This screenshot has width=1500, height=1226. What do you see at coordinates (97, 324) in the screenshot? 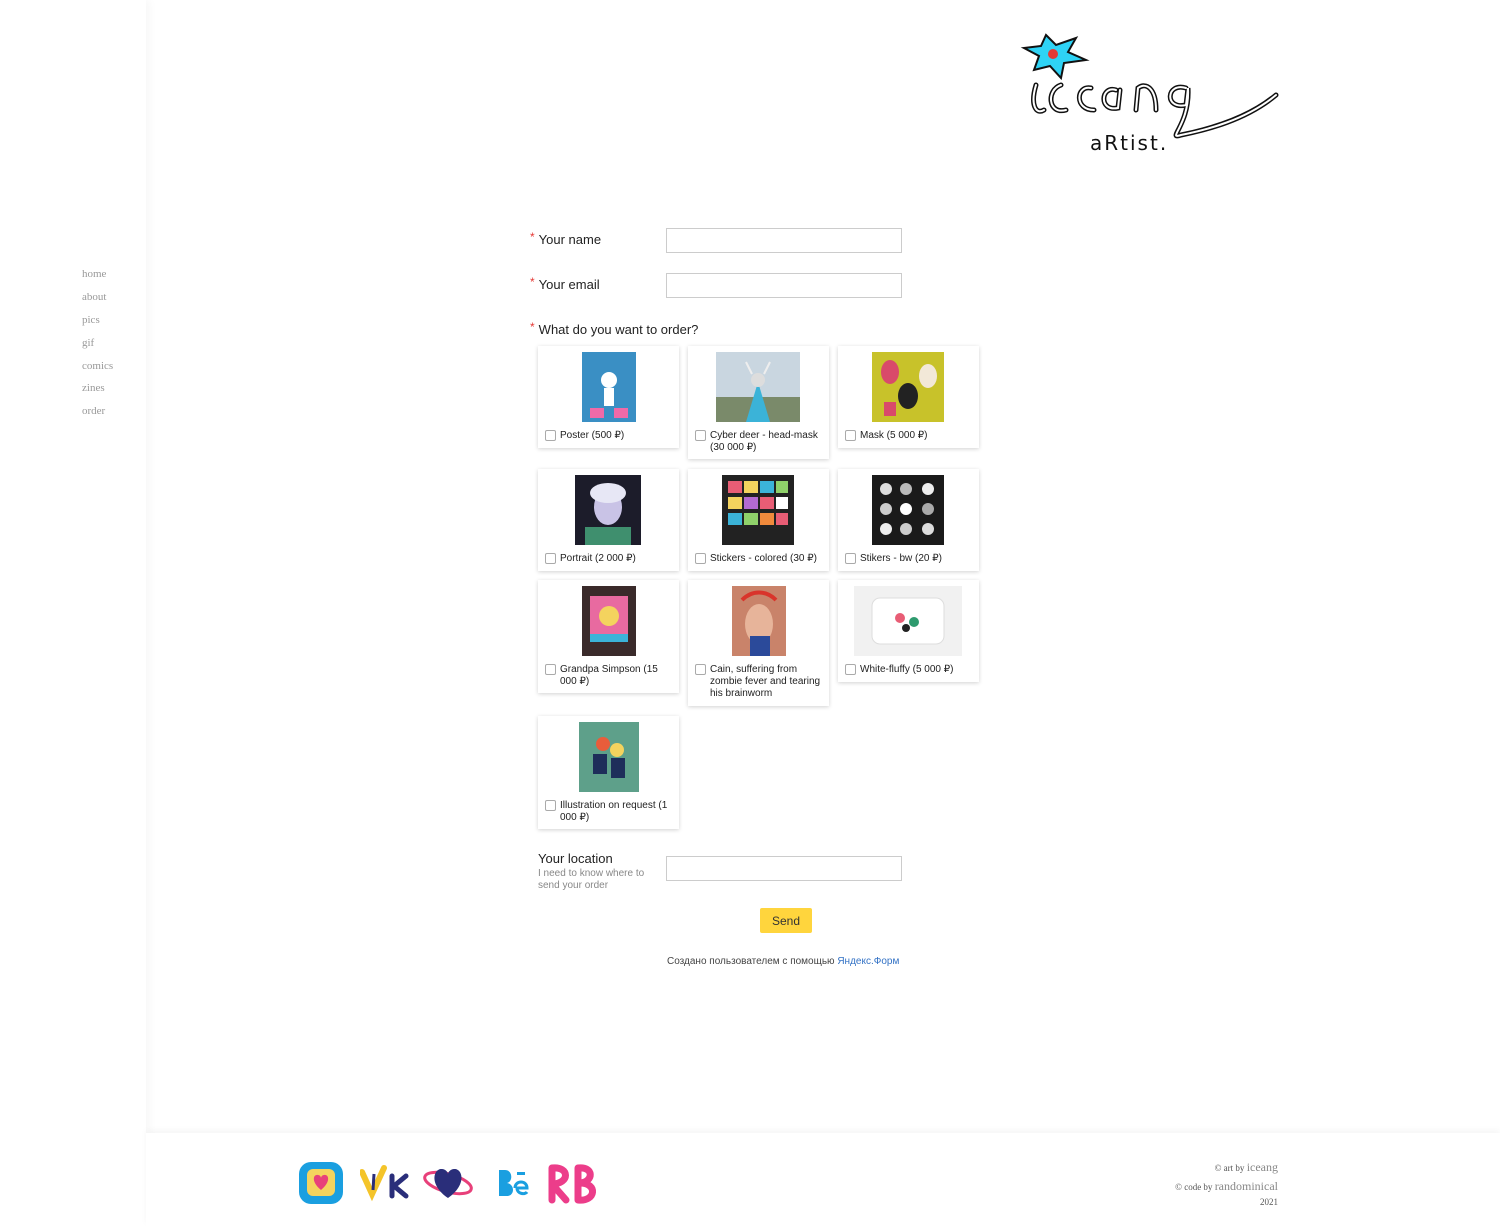
I see `nav-pics: pics` at bounding box center [97, 324].